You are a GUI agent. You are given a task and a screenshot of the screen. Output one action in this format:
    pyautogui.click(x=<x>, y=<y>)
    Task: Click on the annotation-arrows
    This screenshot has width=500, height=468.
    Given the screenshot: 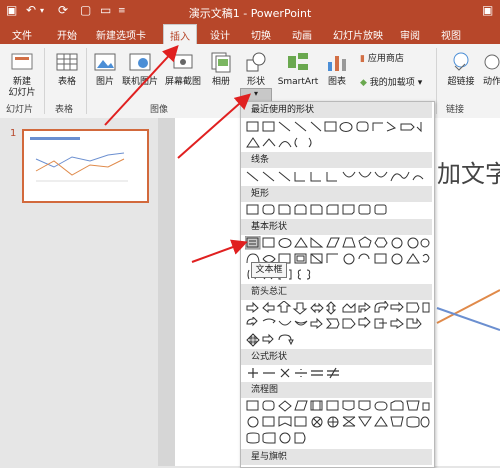 What is the action you would take?
    pyautogui.click(x=177, y=154)
    